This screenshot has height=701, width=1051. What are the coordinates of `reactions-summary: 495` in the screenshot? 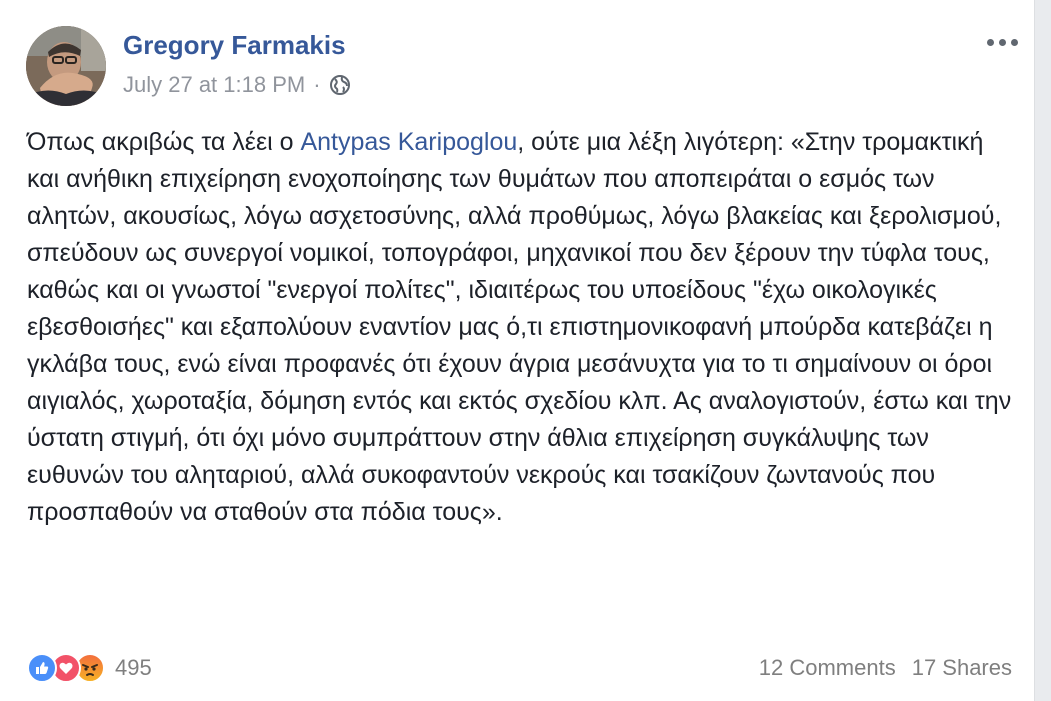 It's located at (89, 668).